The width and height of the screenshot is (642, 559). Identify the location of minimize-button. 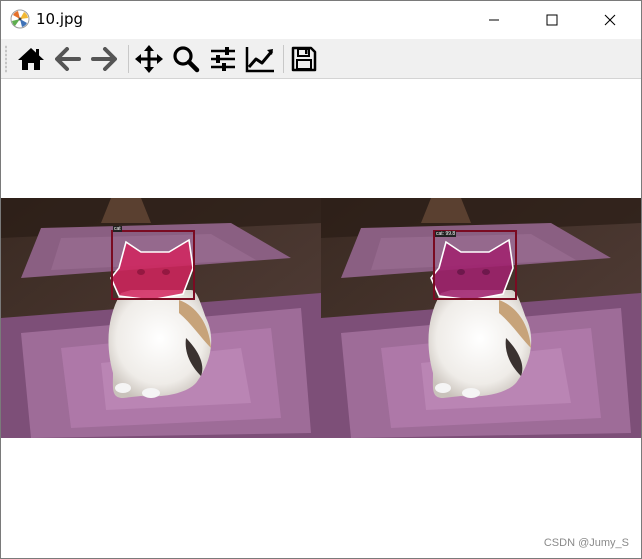
(494, 20).